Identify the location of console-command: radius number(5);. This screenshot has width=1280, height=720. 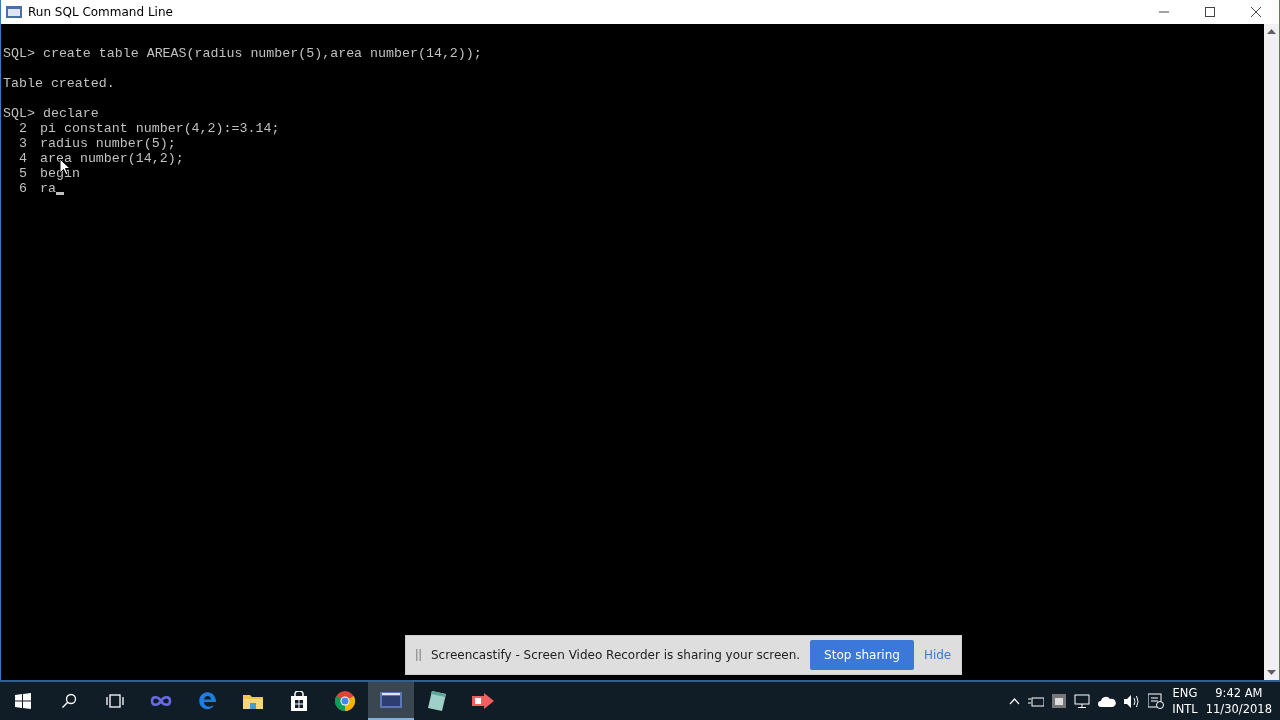
(108, 143).